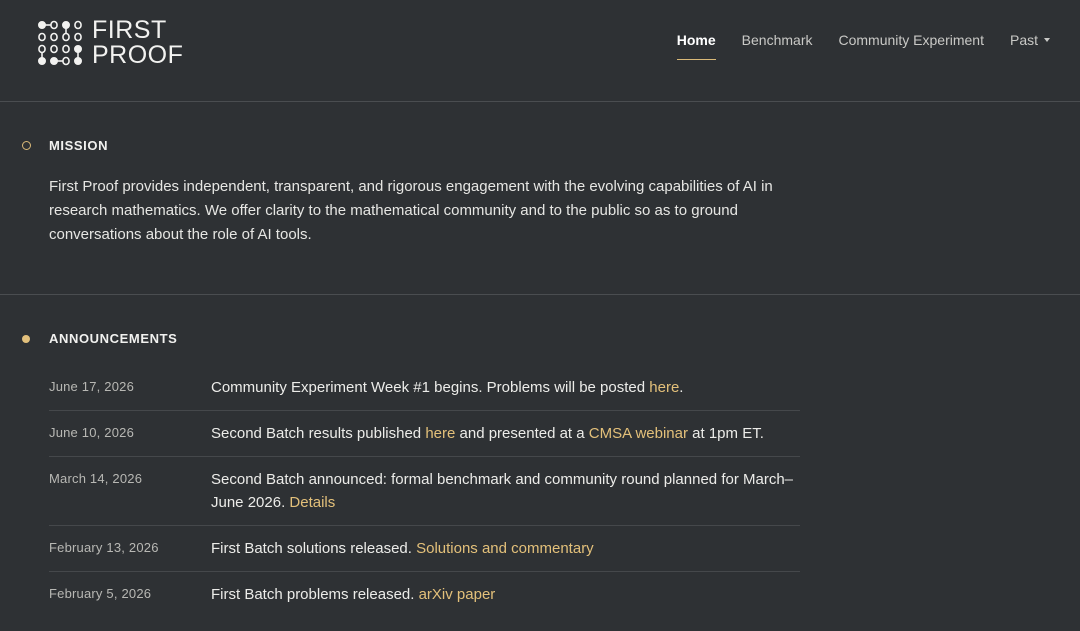 The width and height of the screenshot is (1080, 631). What do you see at coordinates (726, 433) in the screenshot?
I see `text-span: at 1pm ET.` at bounding box center [726, 433].